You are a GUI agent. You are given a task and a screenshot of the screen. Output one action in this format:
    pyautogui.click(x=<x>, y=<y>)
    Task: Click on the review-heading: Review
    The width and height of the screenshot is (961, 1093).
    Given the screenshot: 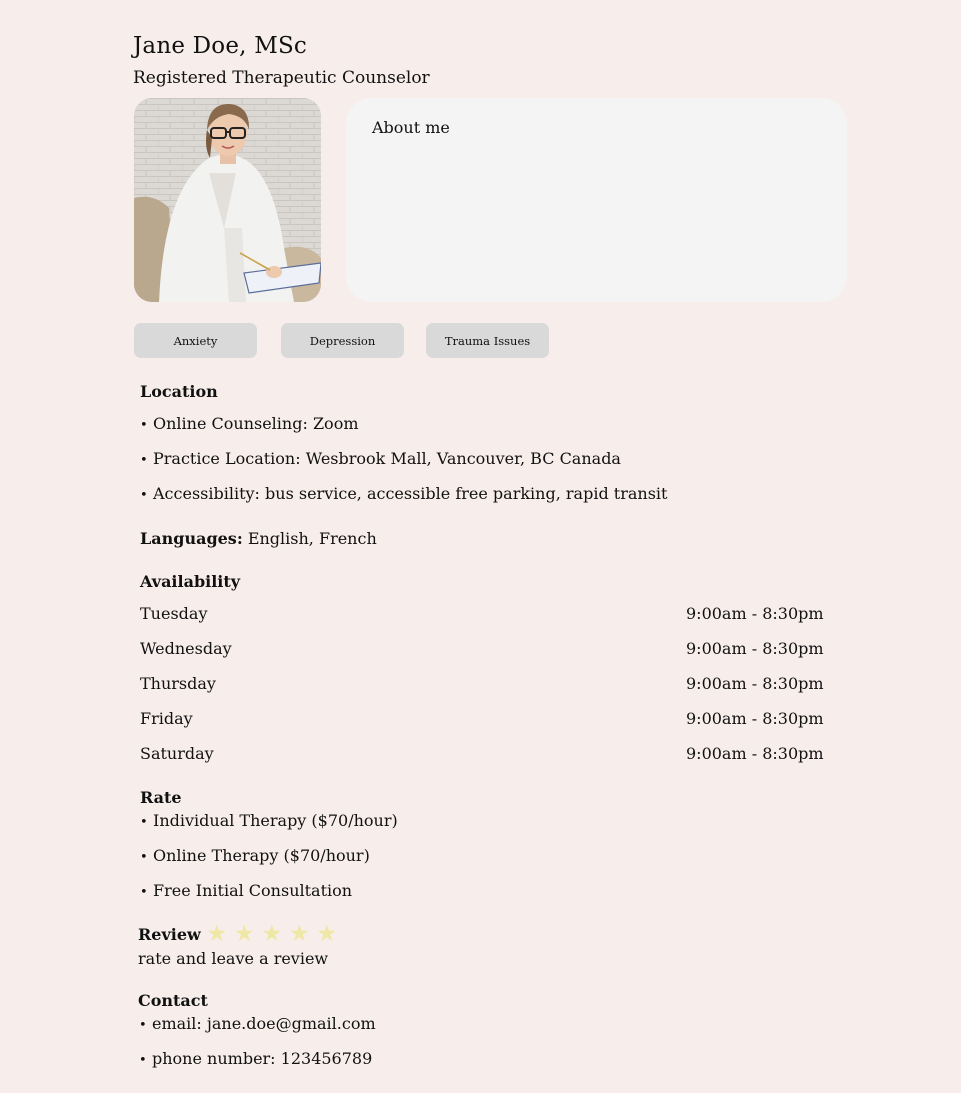 What is the action you would take?
    pyautogui.click(x=169, y=934)
    